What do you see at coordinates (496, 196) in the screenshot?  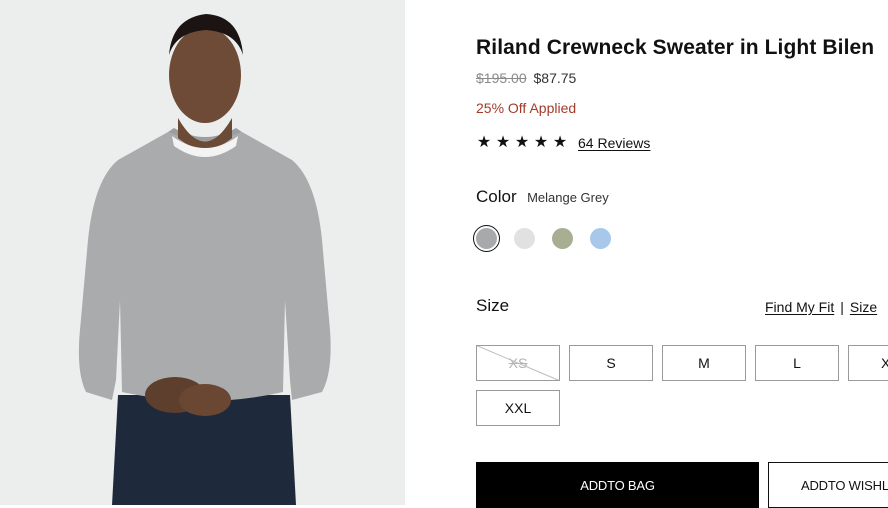 I see `color-label: Color` at bounding box center [496, 196].